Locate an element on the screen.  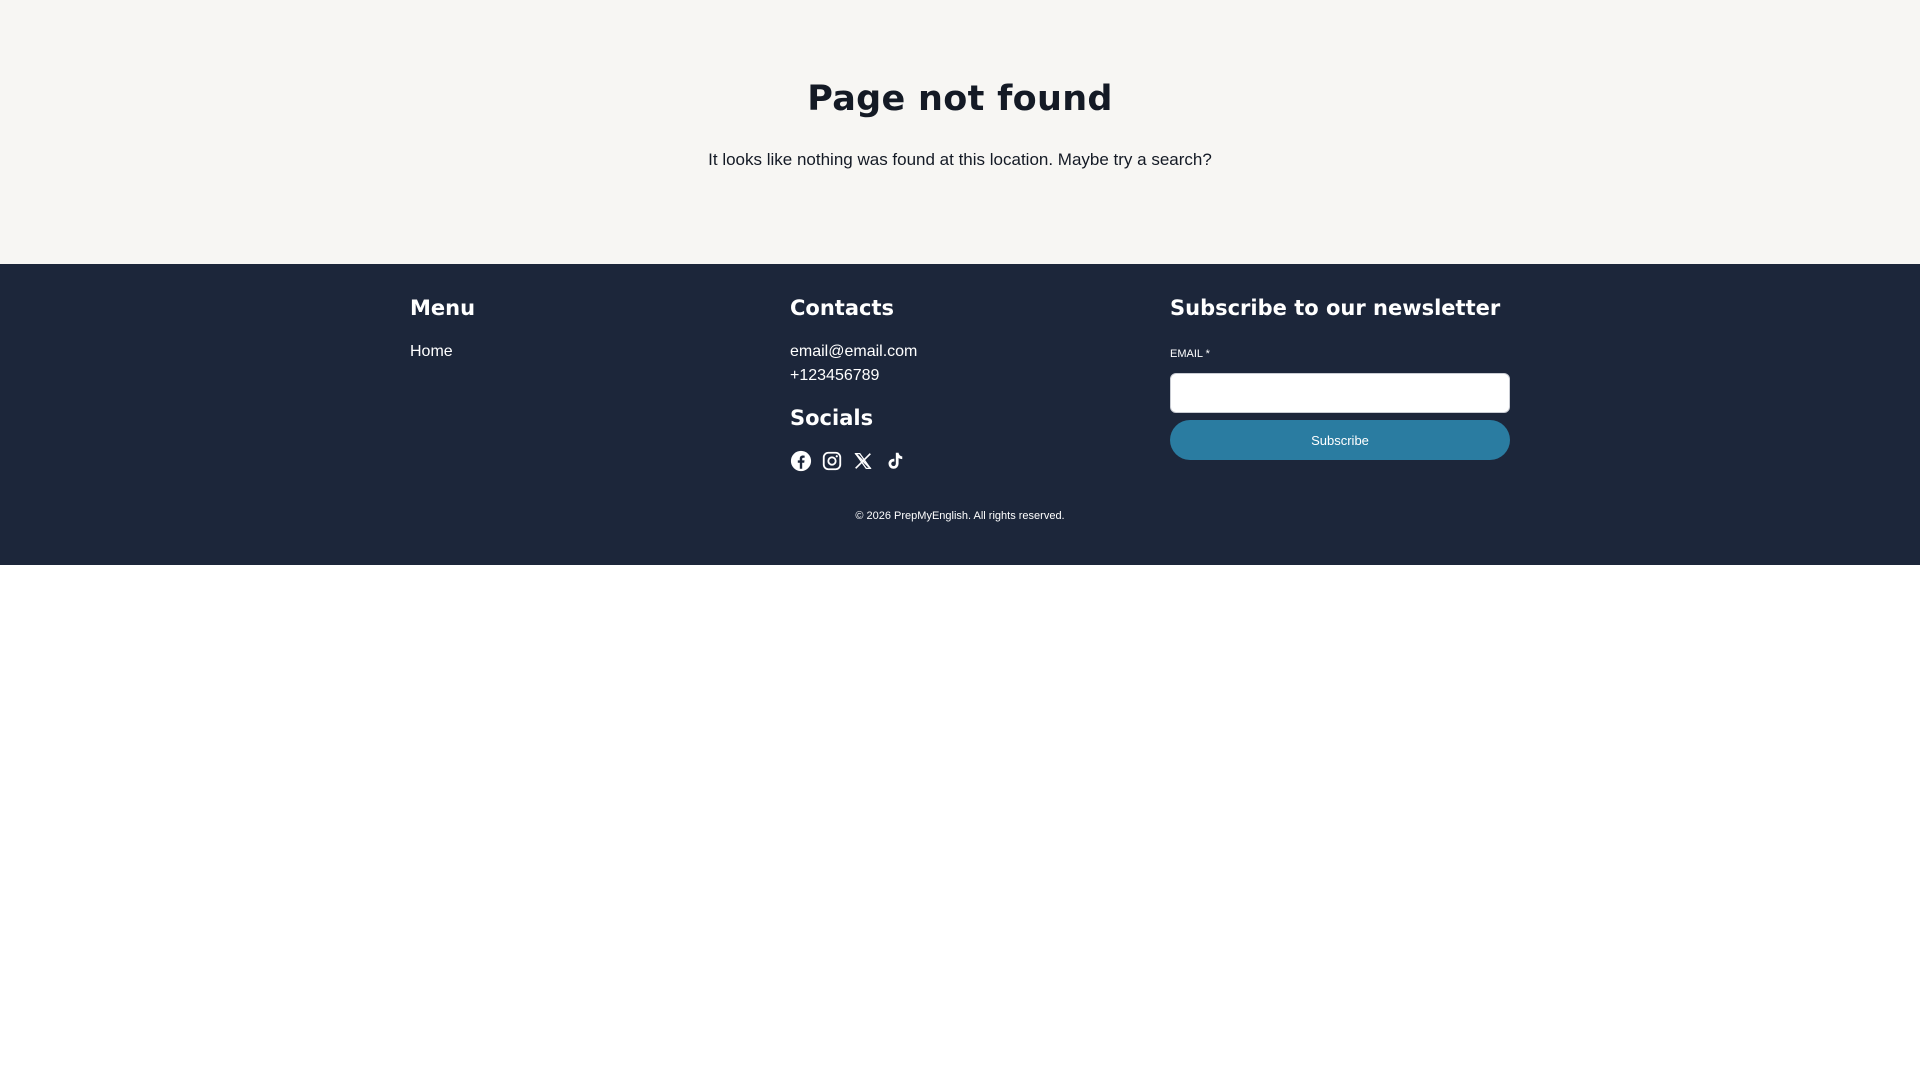
social-links is located at coordinates (847, 461).